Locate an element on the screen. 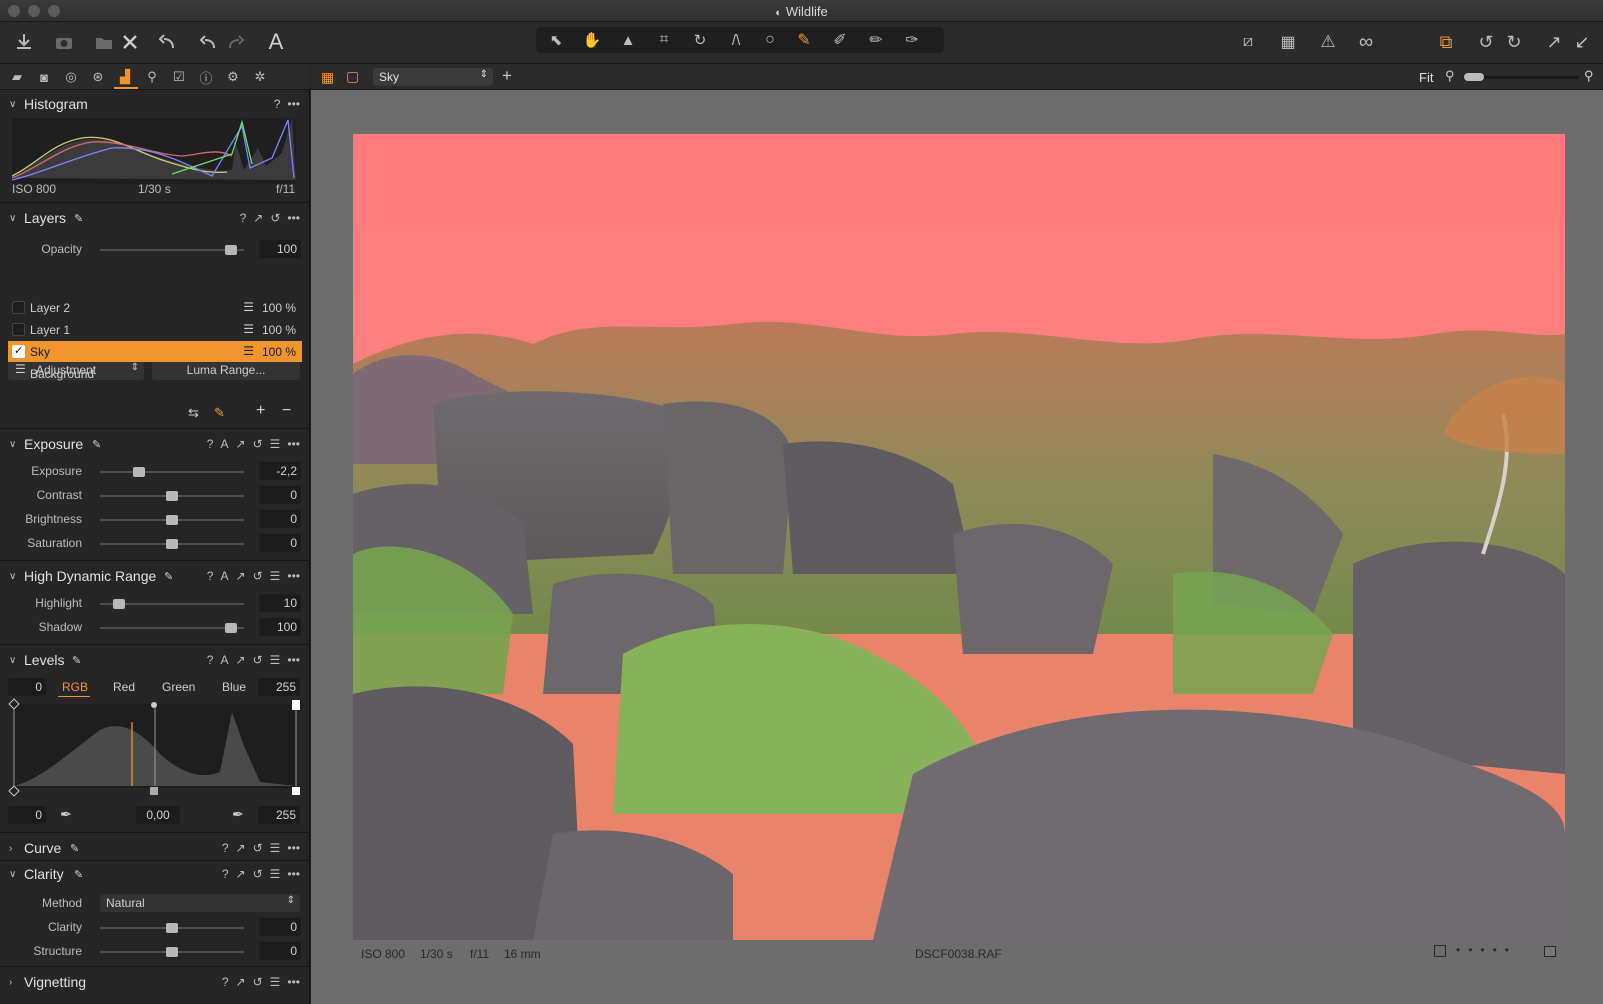 The width and height of the screenshot is (1603, 1004). camera-icon is located at coordinates (64, 42).